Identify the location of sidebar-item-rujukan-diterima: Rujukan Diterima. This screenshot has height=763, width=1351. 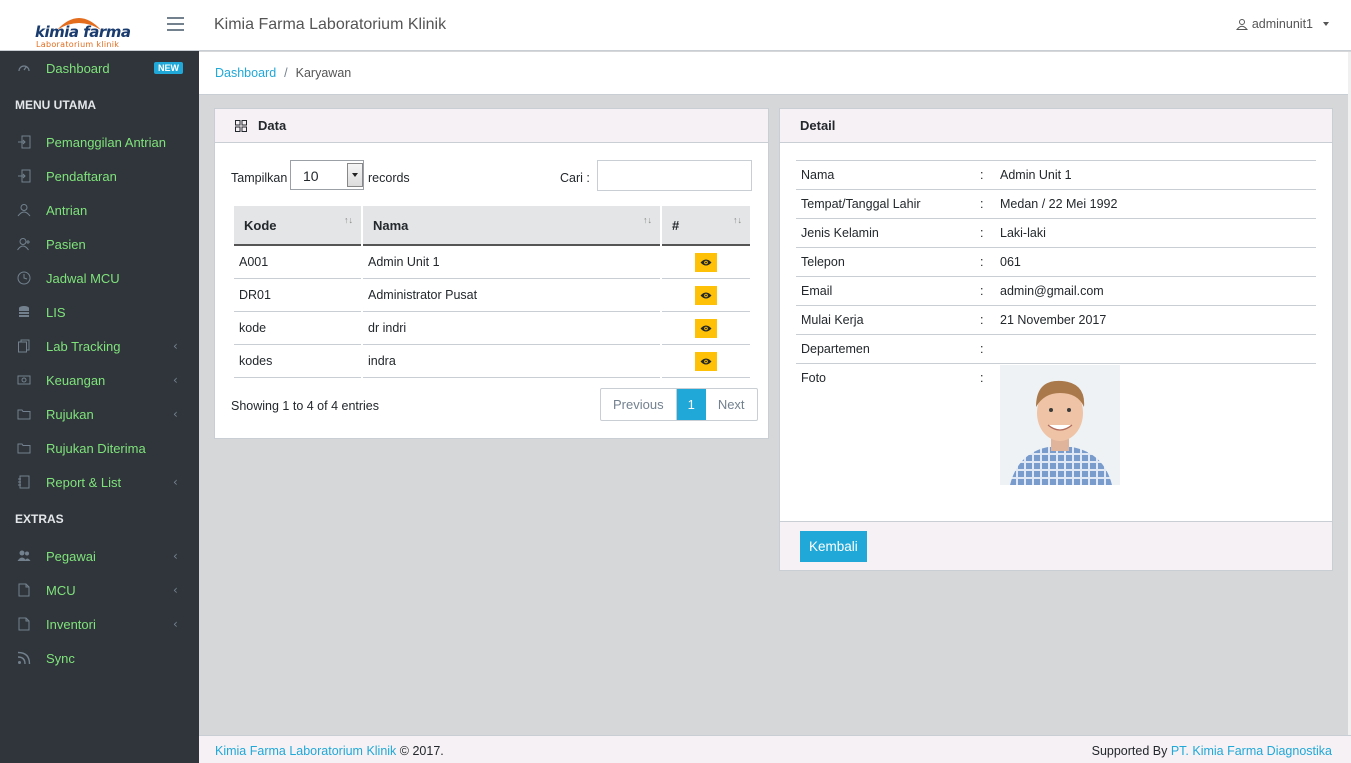
(99, 448).